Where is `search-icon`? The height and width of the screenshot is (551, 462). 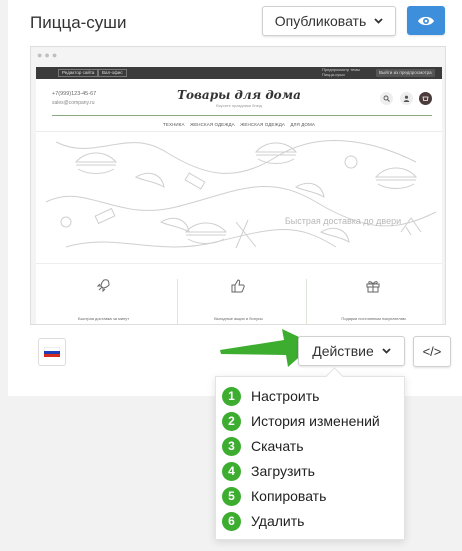 search-icon is located at coordinates (386, 98).